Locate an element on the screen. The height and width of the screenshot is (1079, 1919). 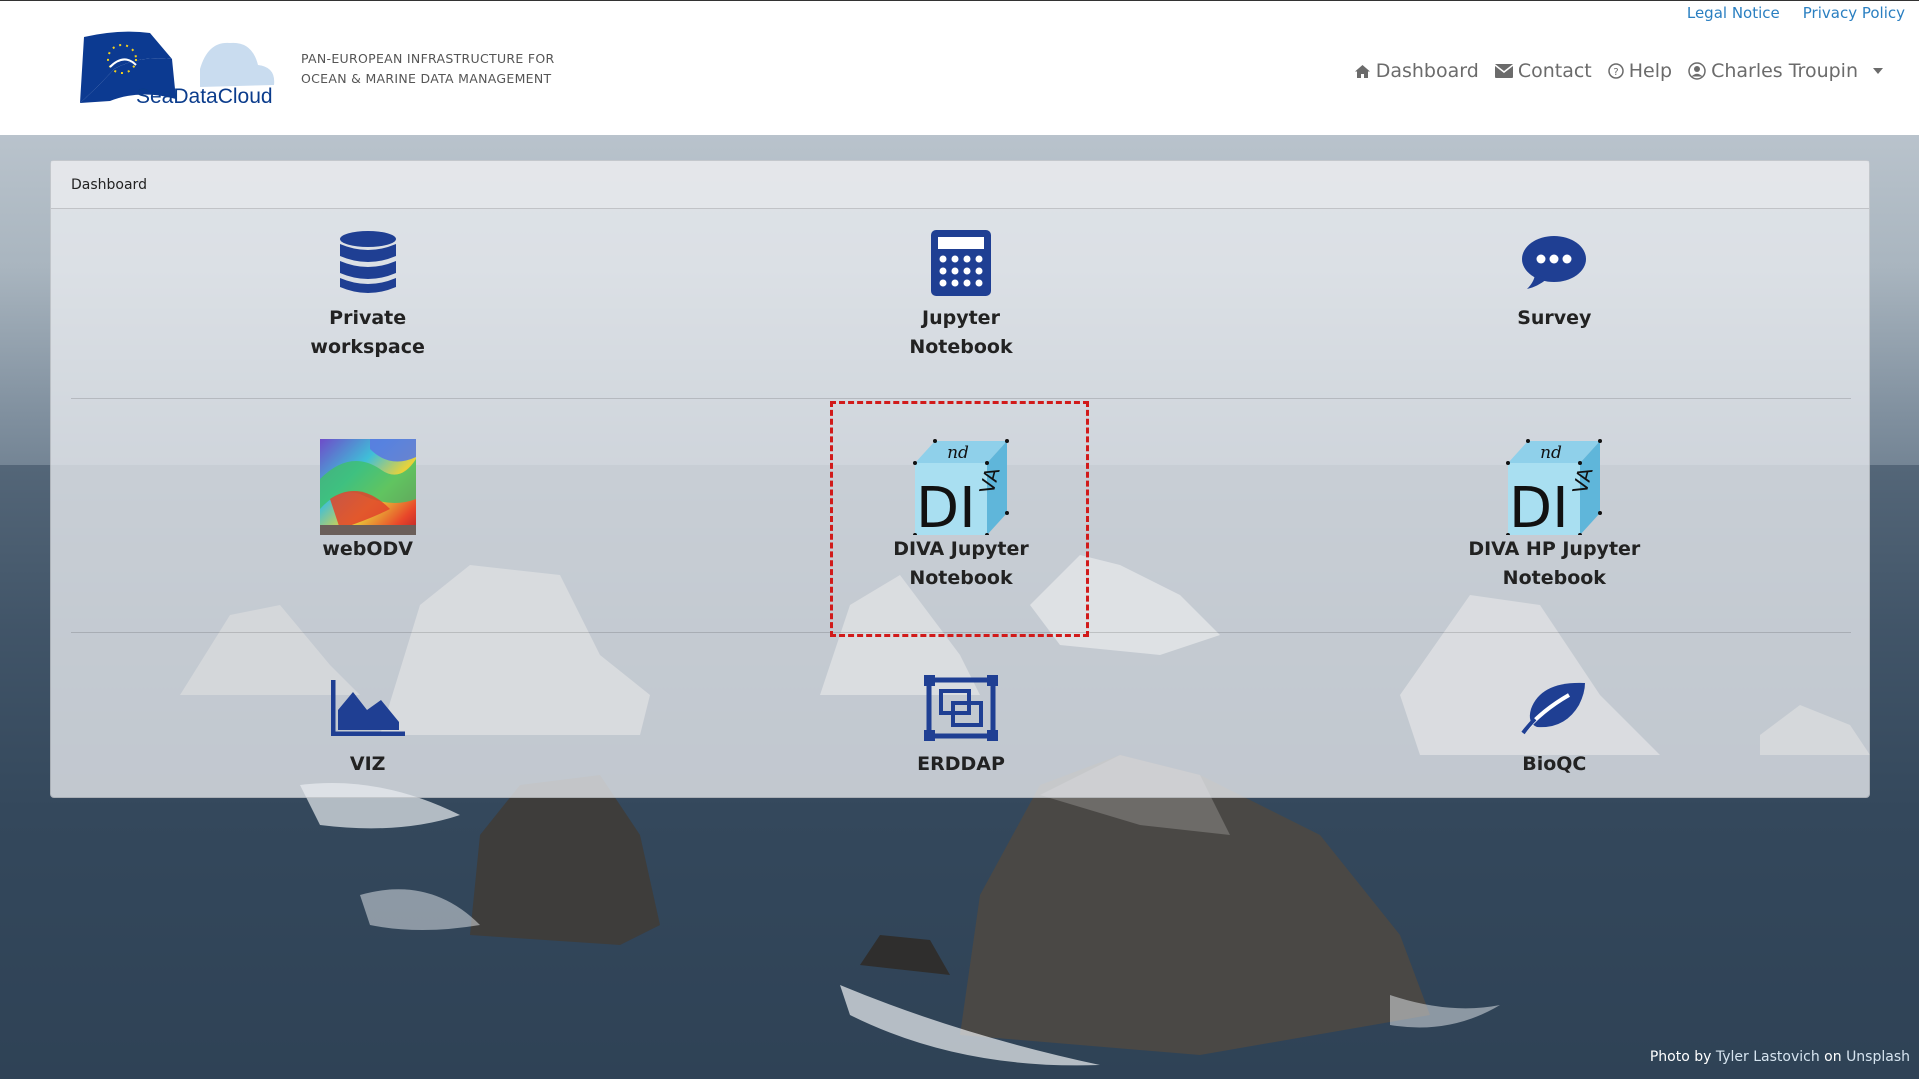
nav-help: ? Help is located at coordinates (1640, 71).